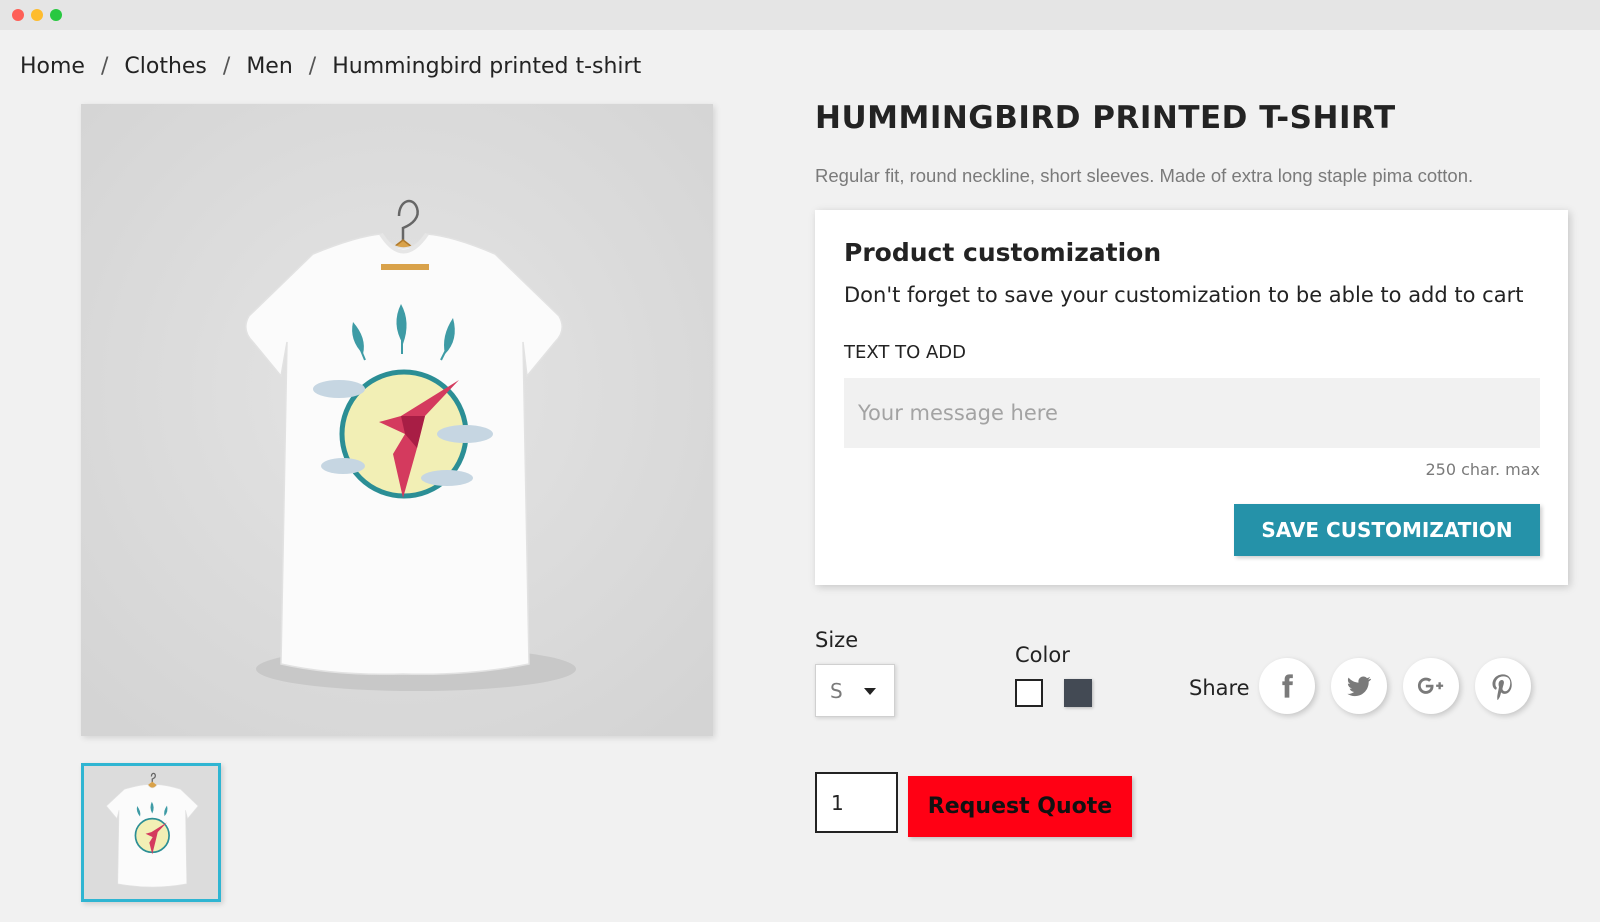  I want to click on minimize-window-button, so click(37, 15).